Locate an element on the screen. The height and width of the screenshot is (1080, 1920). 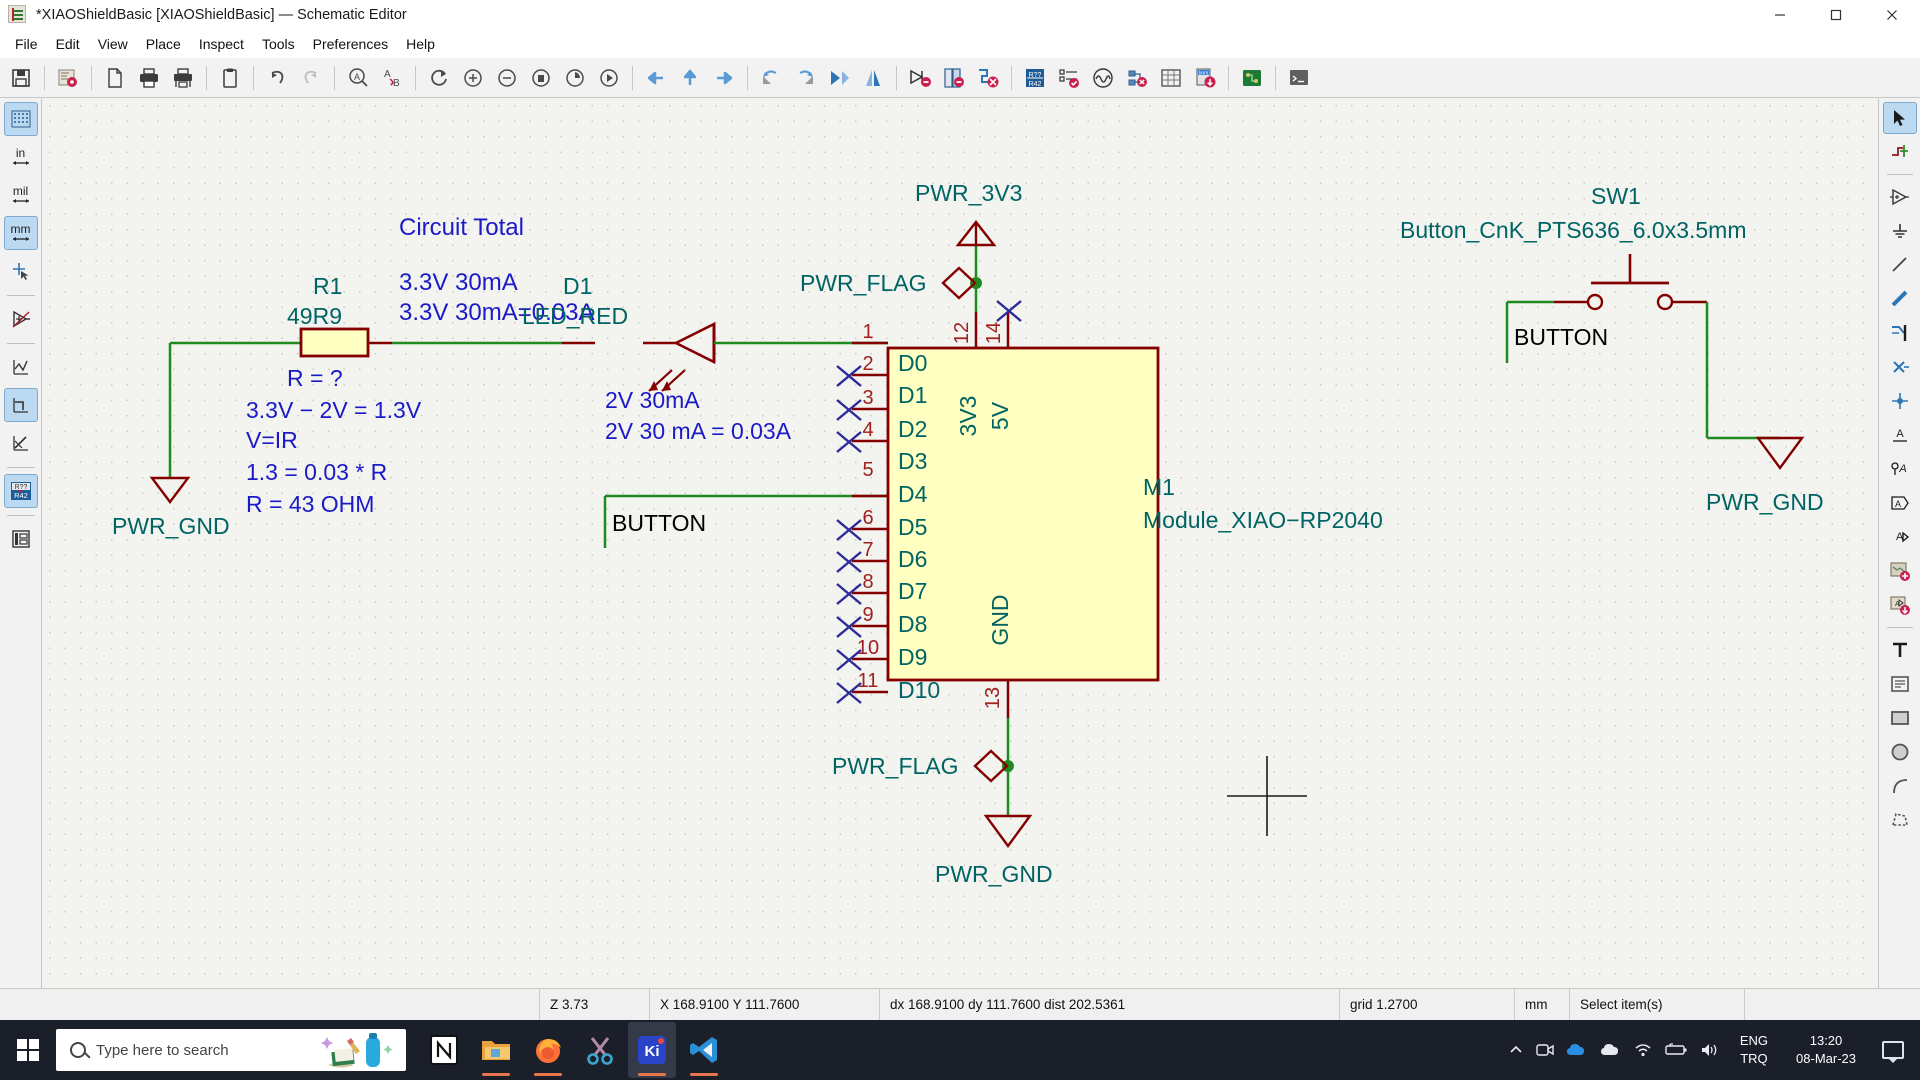
snipping-tool-app is located at coordinates (600, 1050).